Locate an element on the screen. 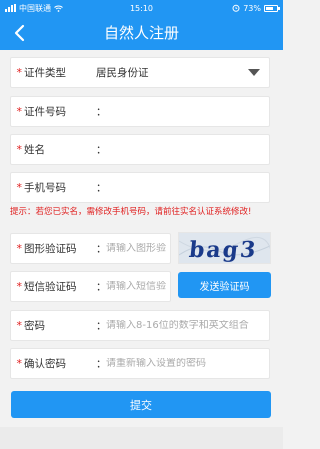 This screenshot has height=449, width=320. sms-code-field: * 短信验证码 ： is located at coordinates (90, 286).